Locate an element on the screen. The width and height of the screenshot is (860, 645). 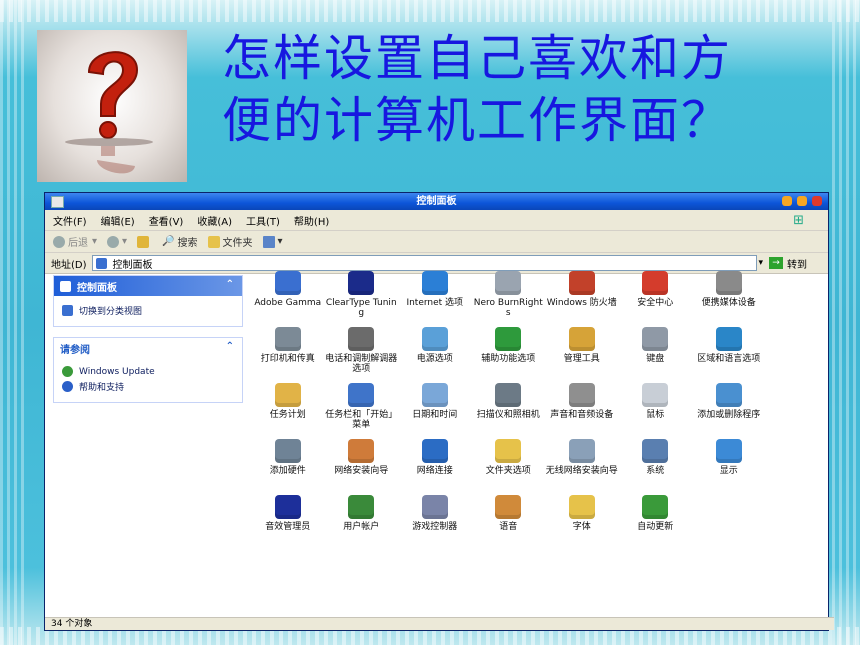
control-panel-item-label: 便携媒体设备 is located at coordinates (728, 303).